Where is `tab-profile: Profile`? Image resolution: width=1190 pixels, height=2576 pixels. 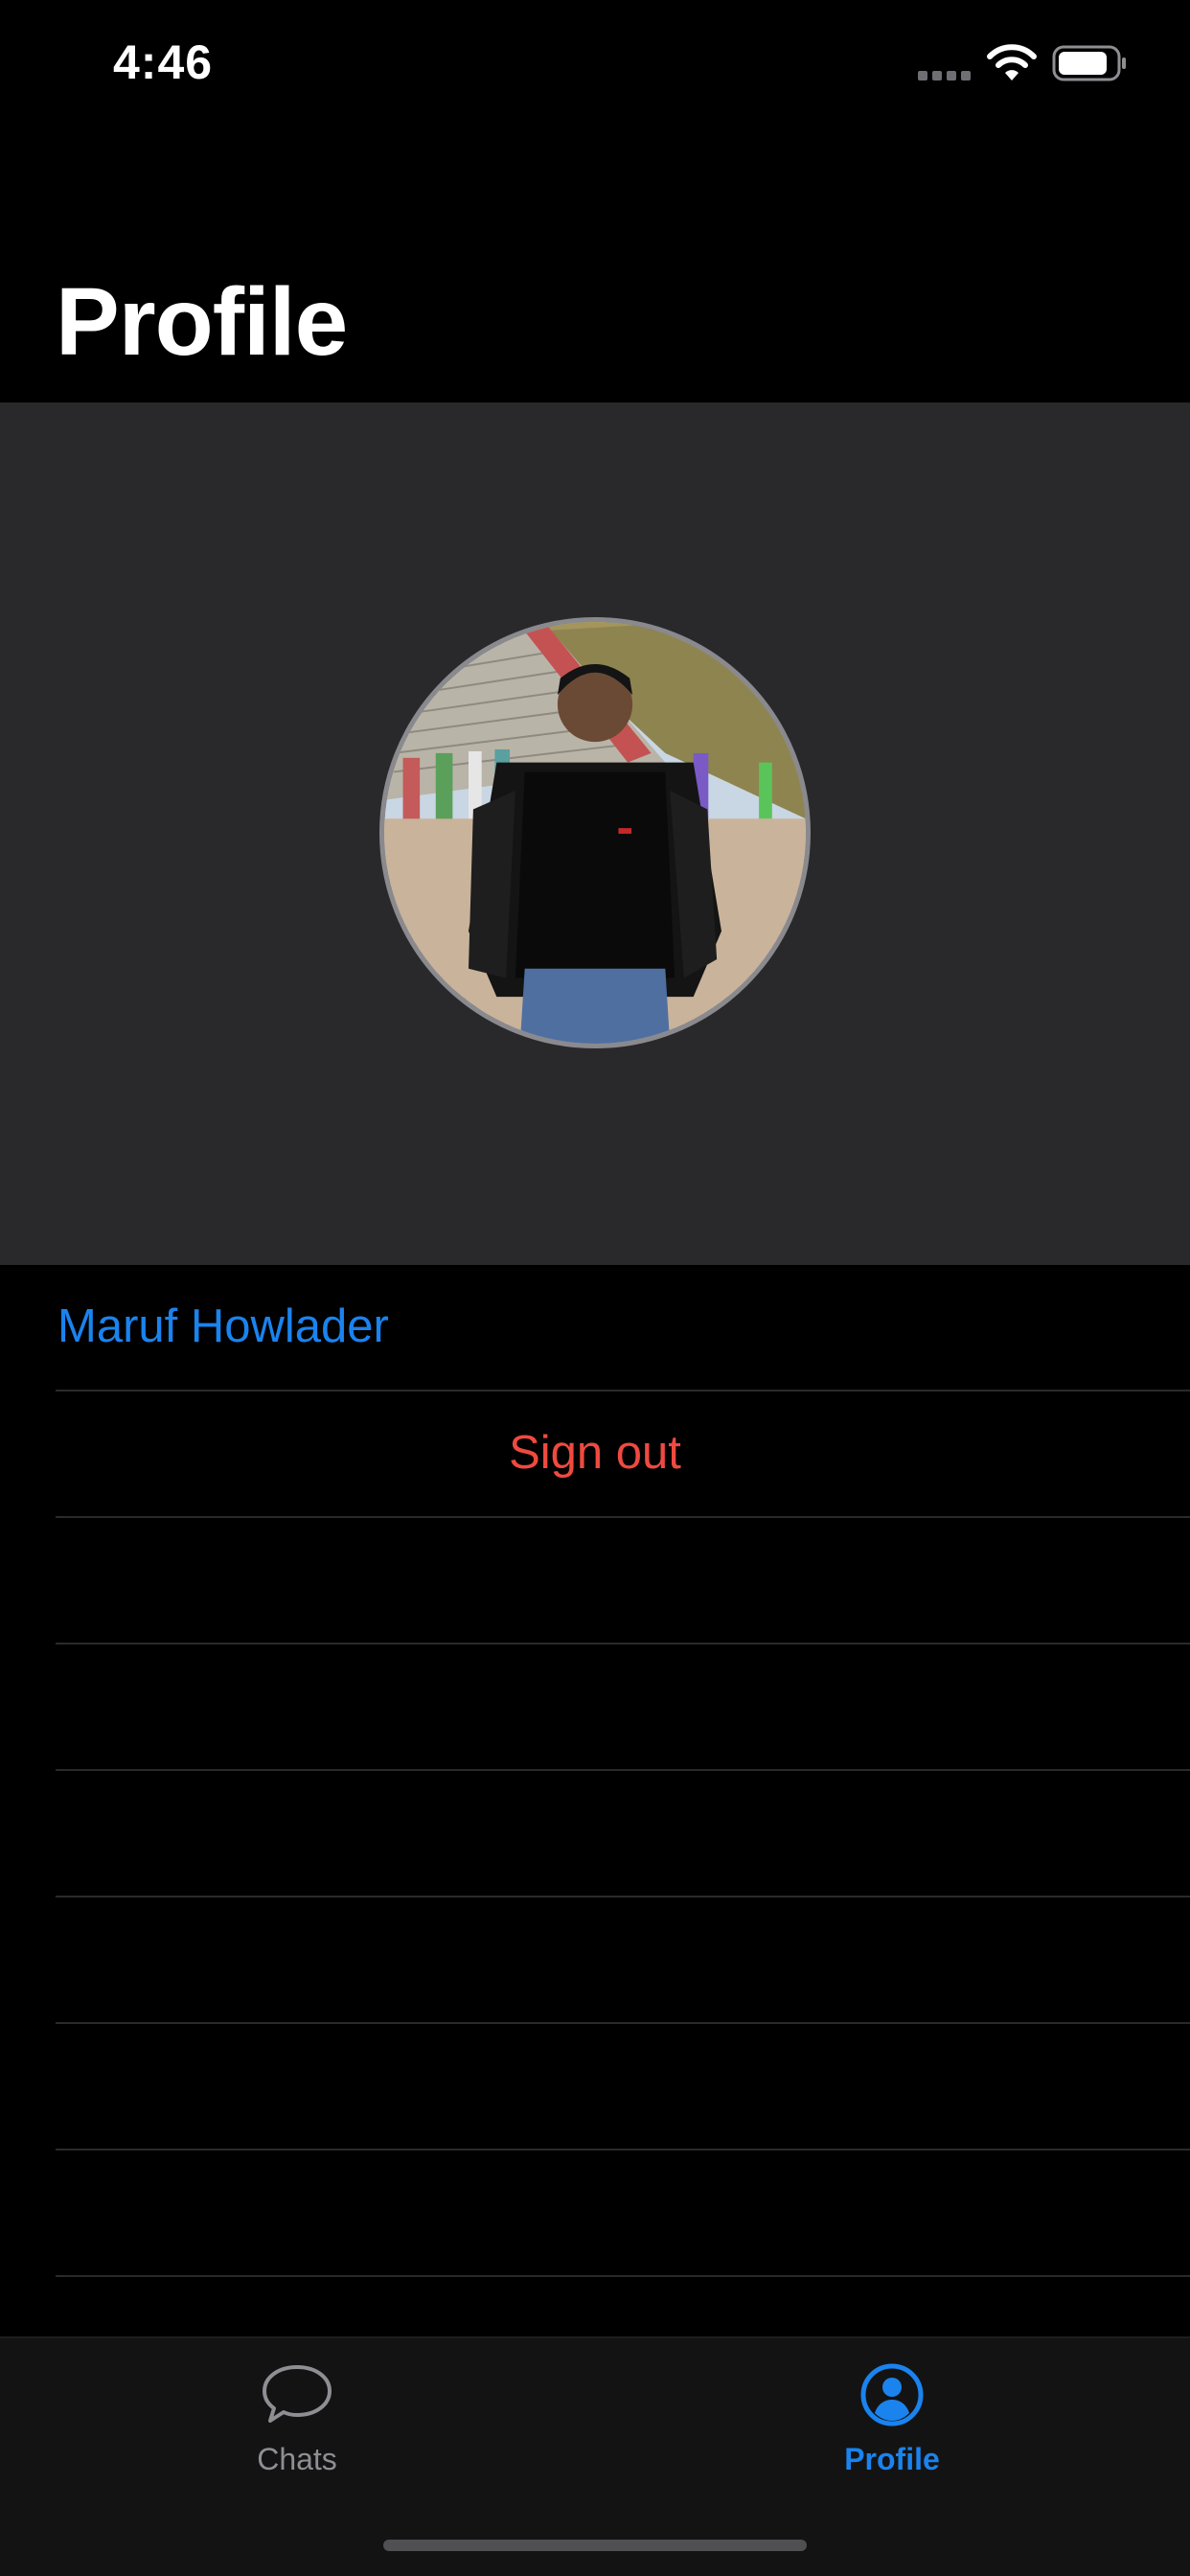
tab-profile: Profile is located at coordinates (892, 2442).